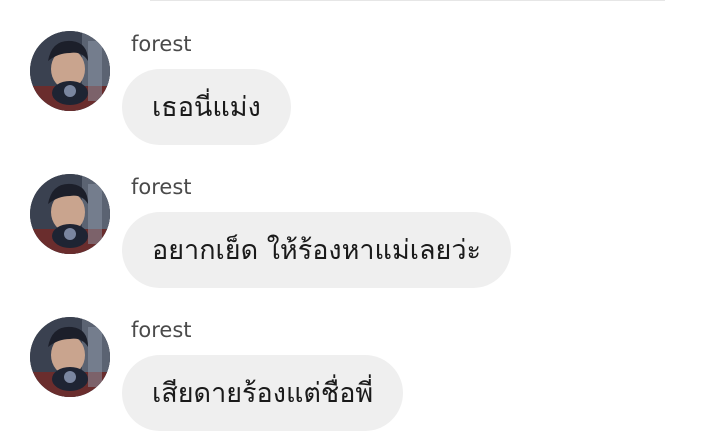  I want to click on message-text: เสียดายร้องแต่ชื่อพี่, so click(263, 393).